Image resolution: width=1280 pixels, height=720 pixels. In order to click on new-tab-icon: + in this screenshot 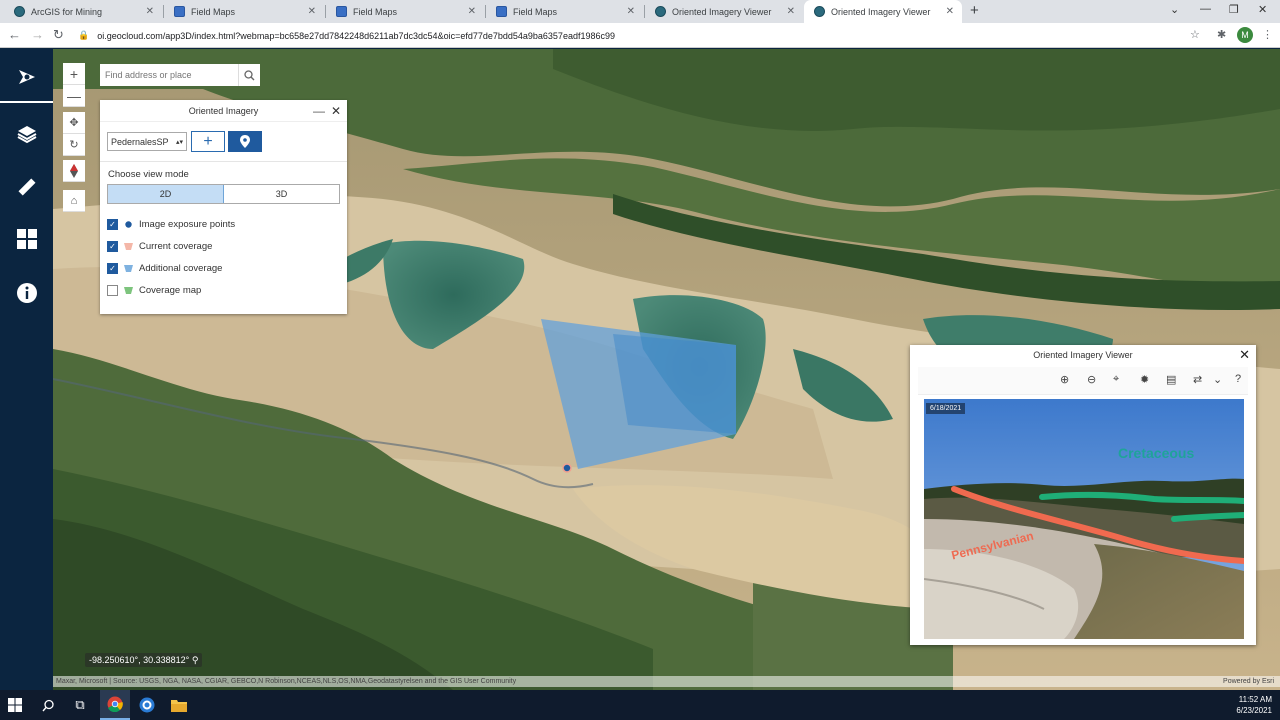, I will do `click(974, 10)`.